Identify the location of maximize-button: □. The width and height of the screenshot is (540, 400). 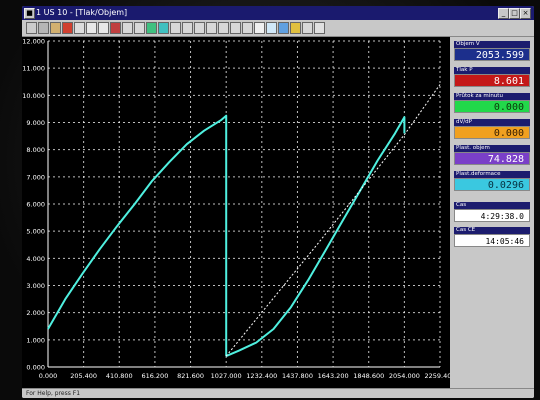
(514, 13).